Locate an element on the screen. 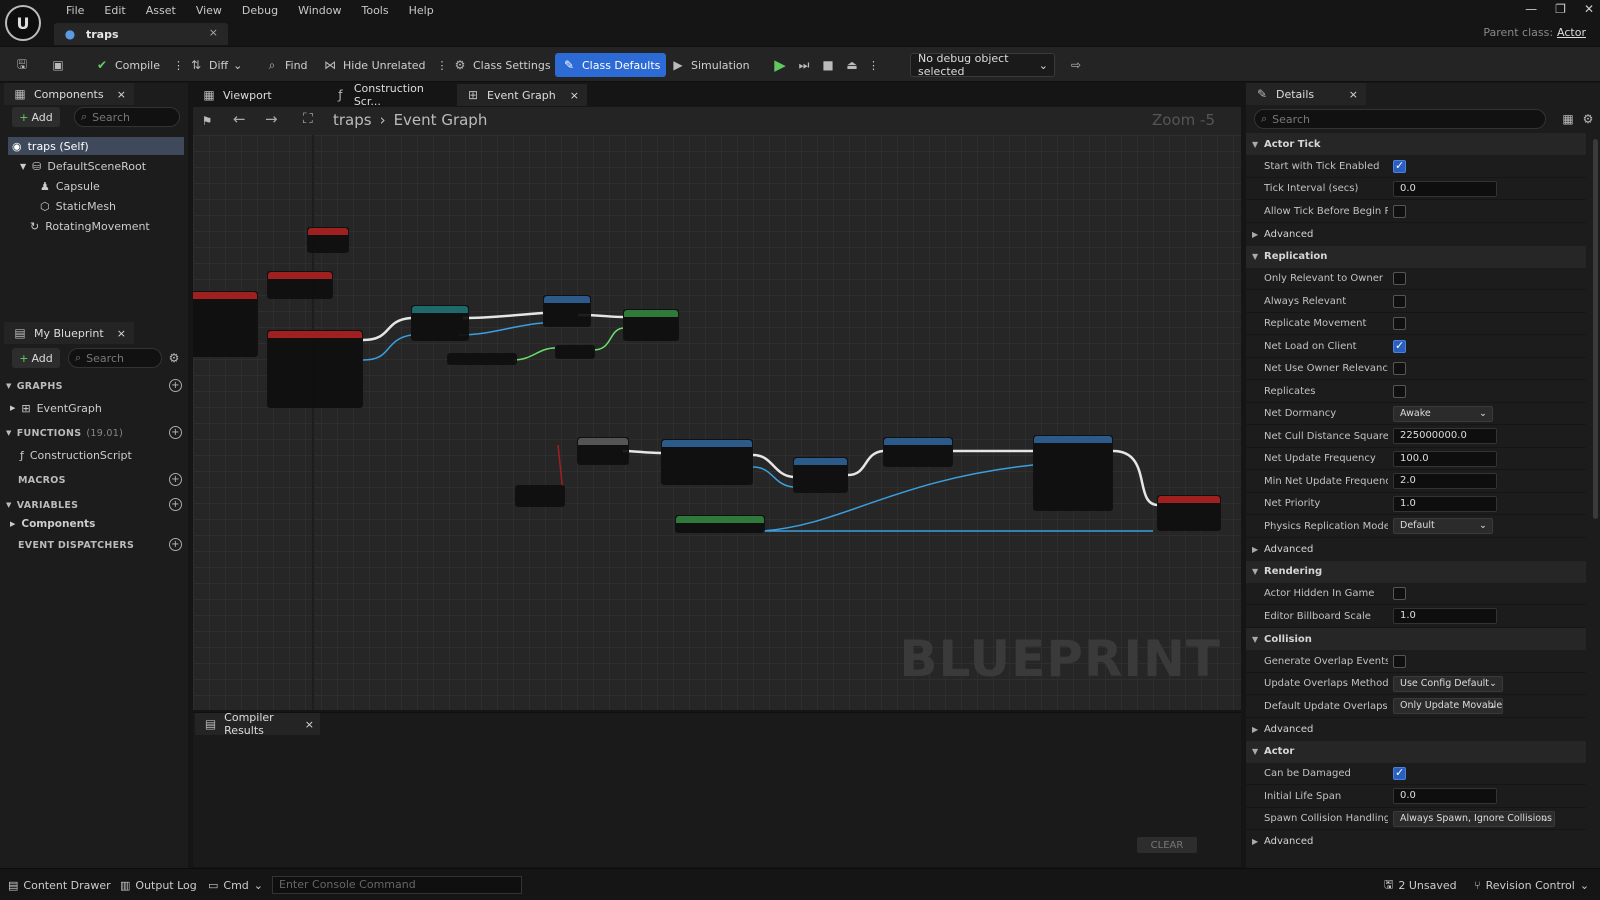 Image resolution: width=1600 pixels, height=900 pixels. details-category: ▼ Collision is located at coordinates (1416, 639).